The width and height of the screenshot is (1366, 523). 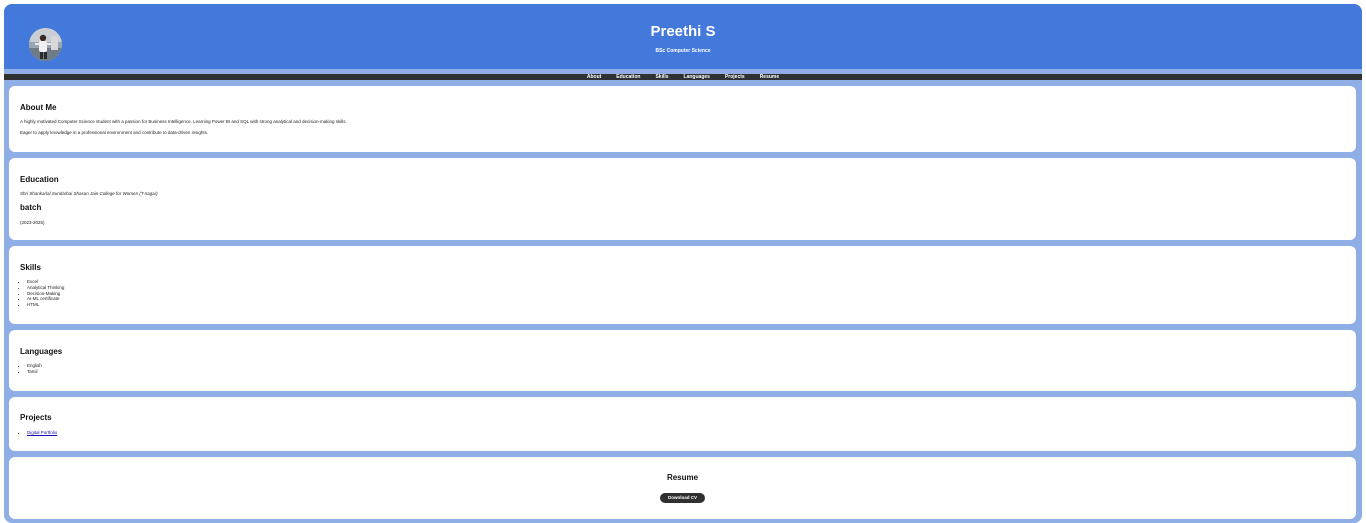 I want to click on resume-title: Resume, so click(x=682, y=477).